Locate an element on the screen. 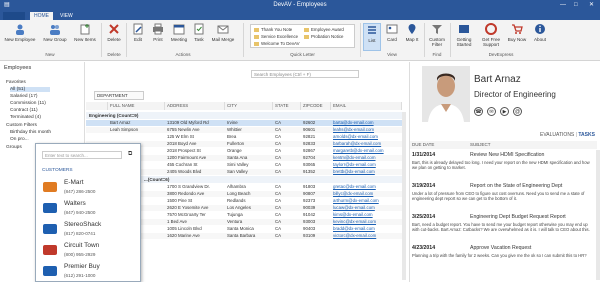  cell-email: kims@dx-email.com is located at coordinates (367, 215).